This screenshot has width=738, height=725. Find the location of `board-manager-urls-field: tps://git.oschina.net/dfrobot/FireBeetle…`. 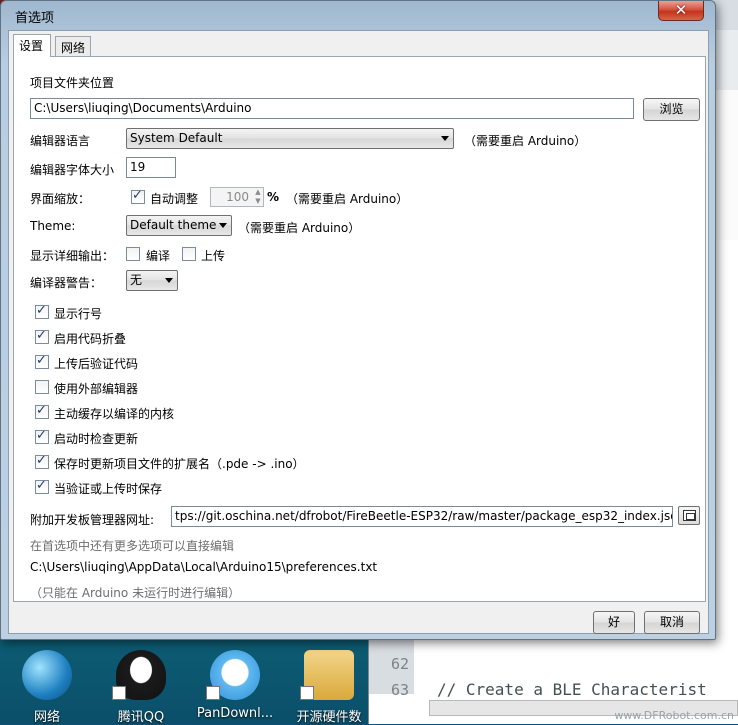

board-manager-urls-field: tps://git.oschina.net/dfrobot/FireBeetle… is located at coordinates (422, 516).